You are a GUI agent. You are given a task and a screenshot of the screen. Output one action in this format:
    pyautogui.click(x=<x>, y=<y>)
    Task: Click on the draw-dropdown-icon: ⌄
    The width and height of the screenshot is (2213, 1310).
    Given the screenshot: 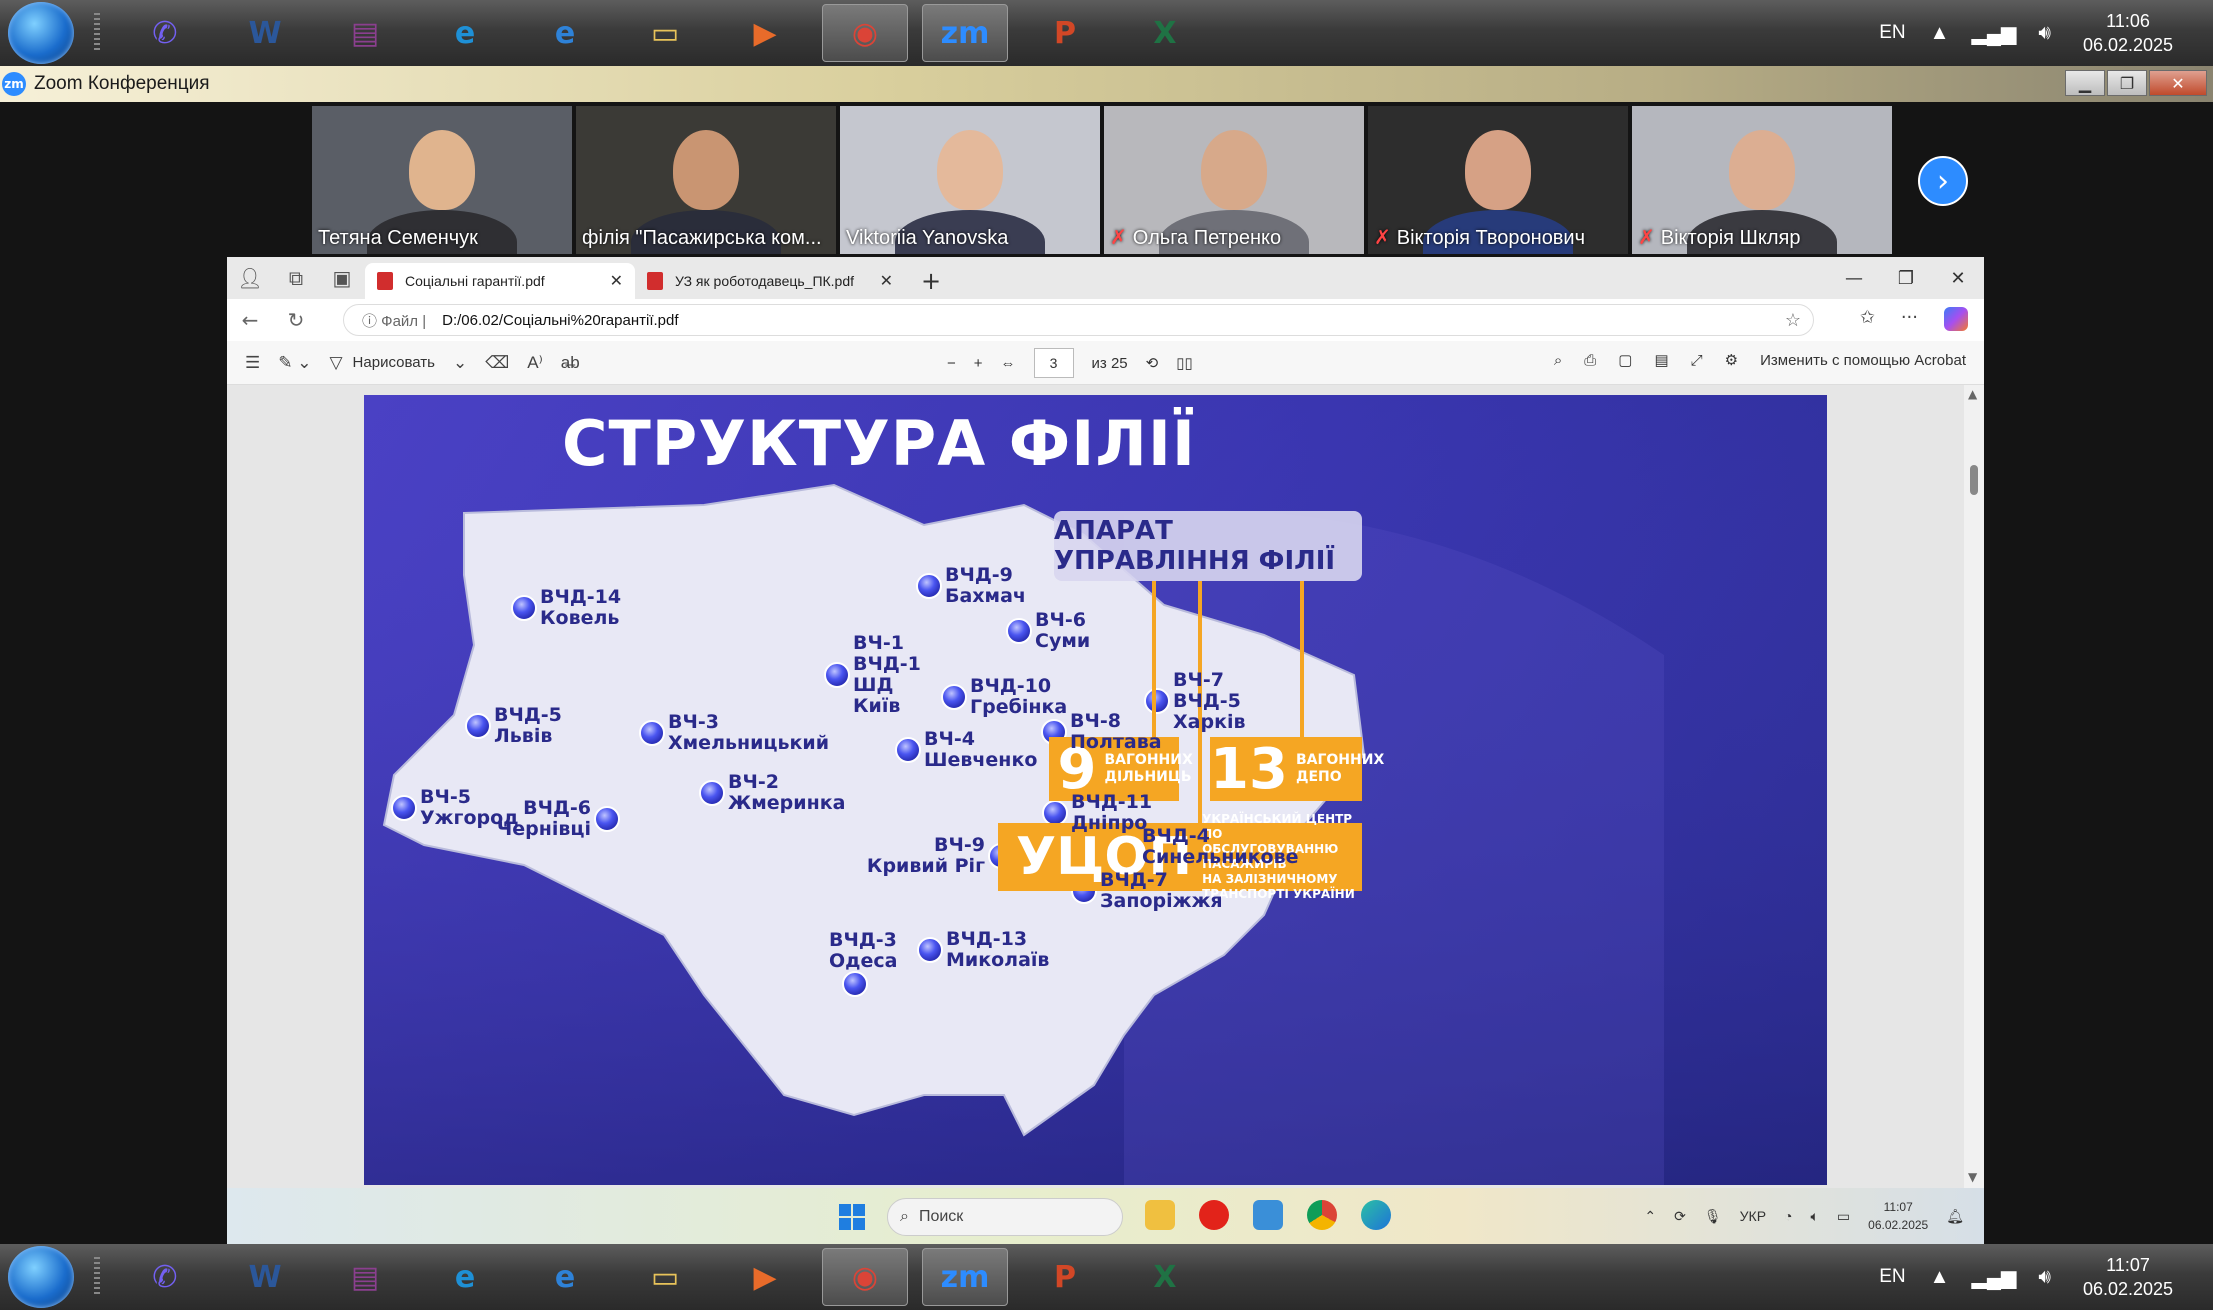 What is the action you would take?
    pyautogui.click(x=460, y=363)
    